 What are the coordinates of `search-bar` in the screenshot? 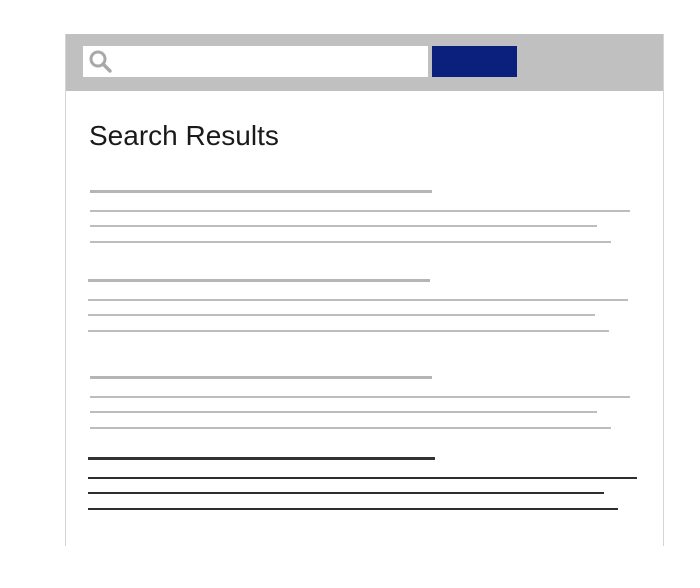 It's located at (364, 62).